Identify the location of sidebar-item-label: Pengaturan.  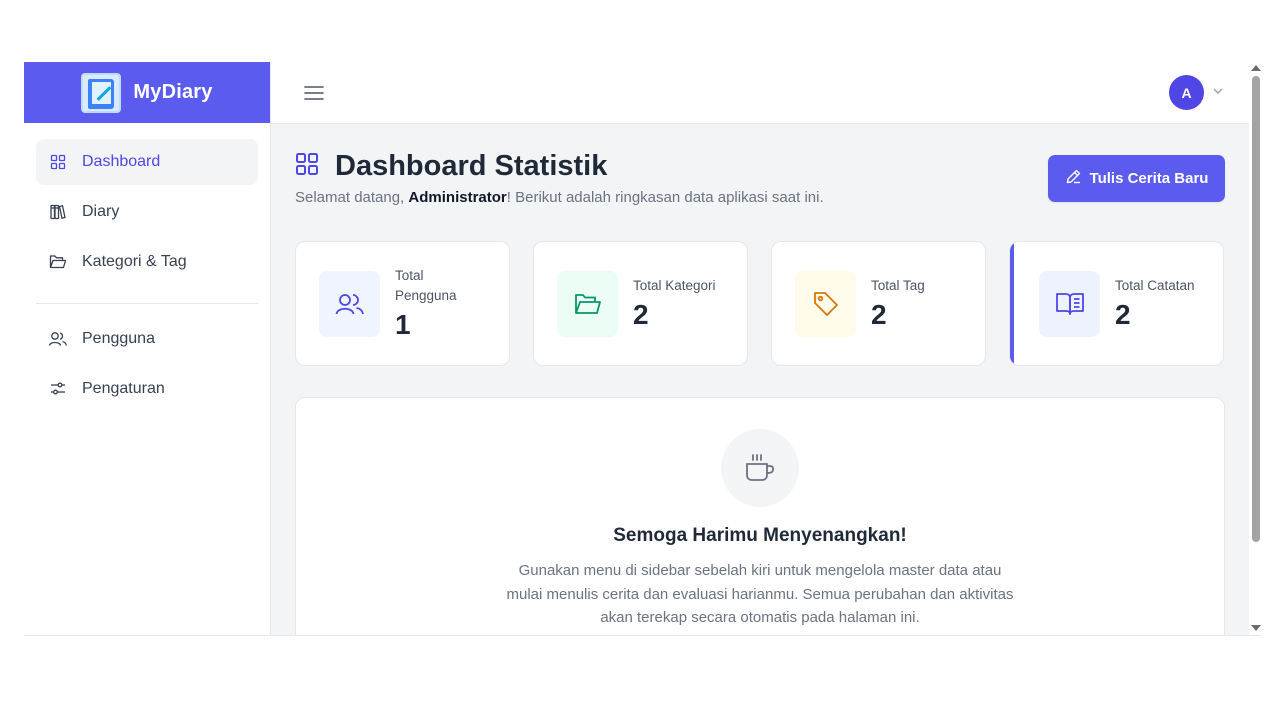
(123, 388).